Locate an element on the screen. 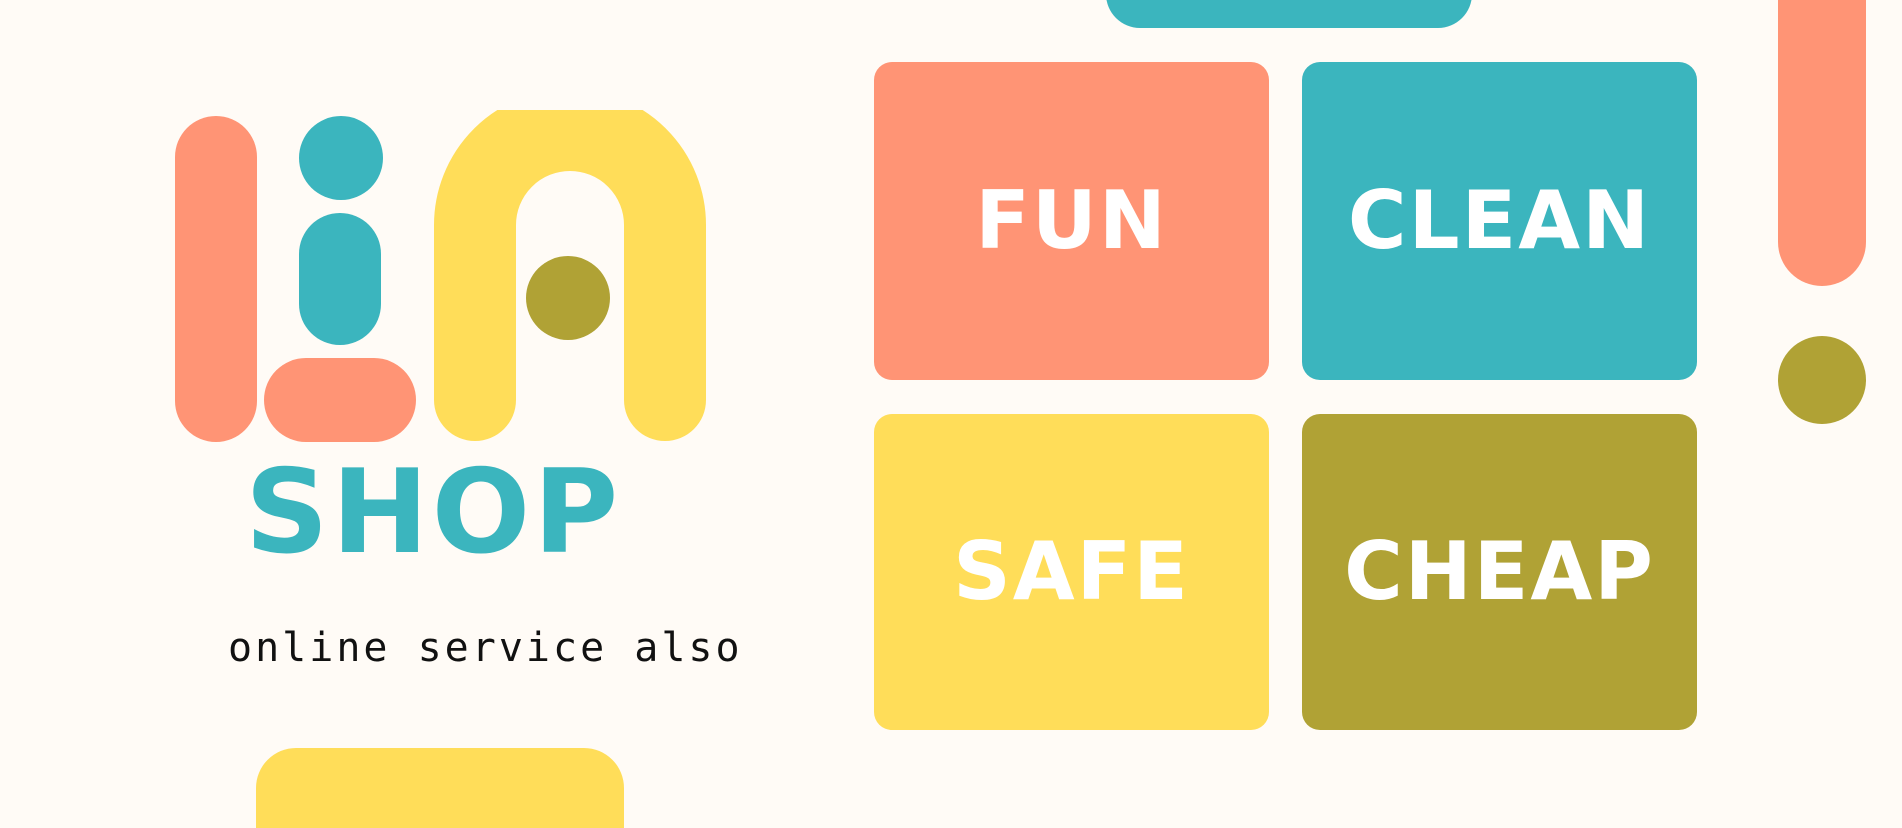  right-olive-dot is located at coordinates (1822, 380).